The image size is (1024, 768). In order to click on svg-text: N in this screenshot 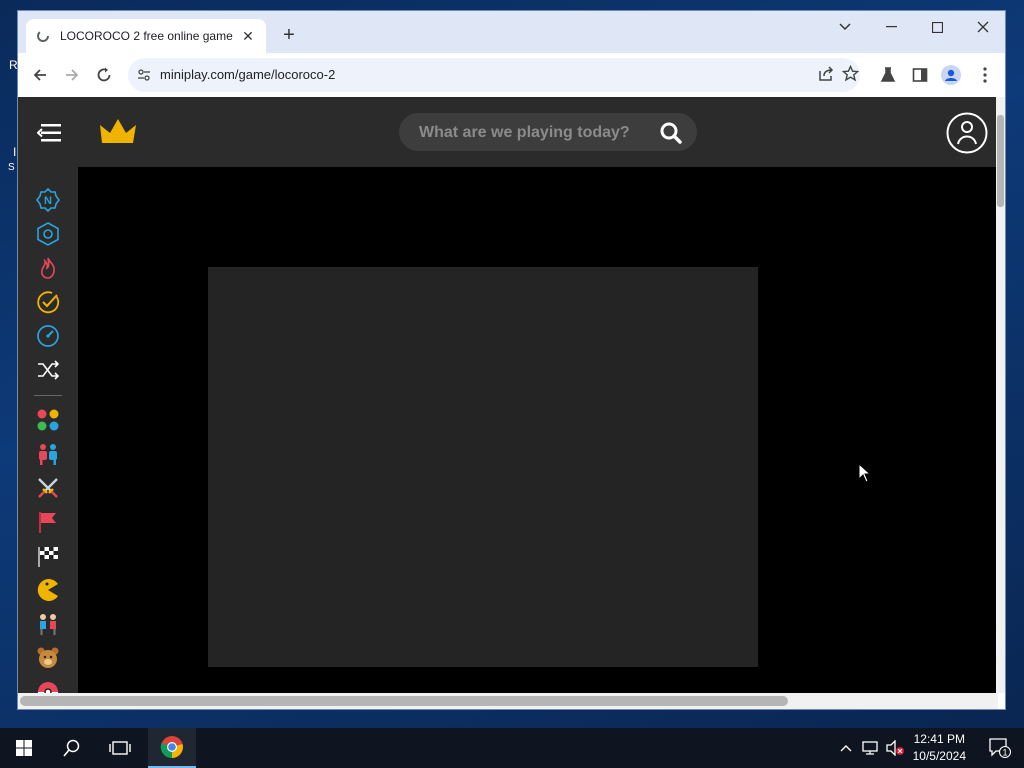, I will do `click(48, 201)`.